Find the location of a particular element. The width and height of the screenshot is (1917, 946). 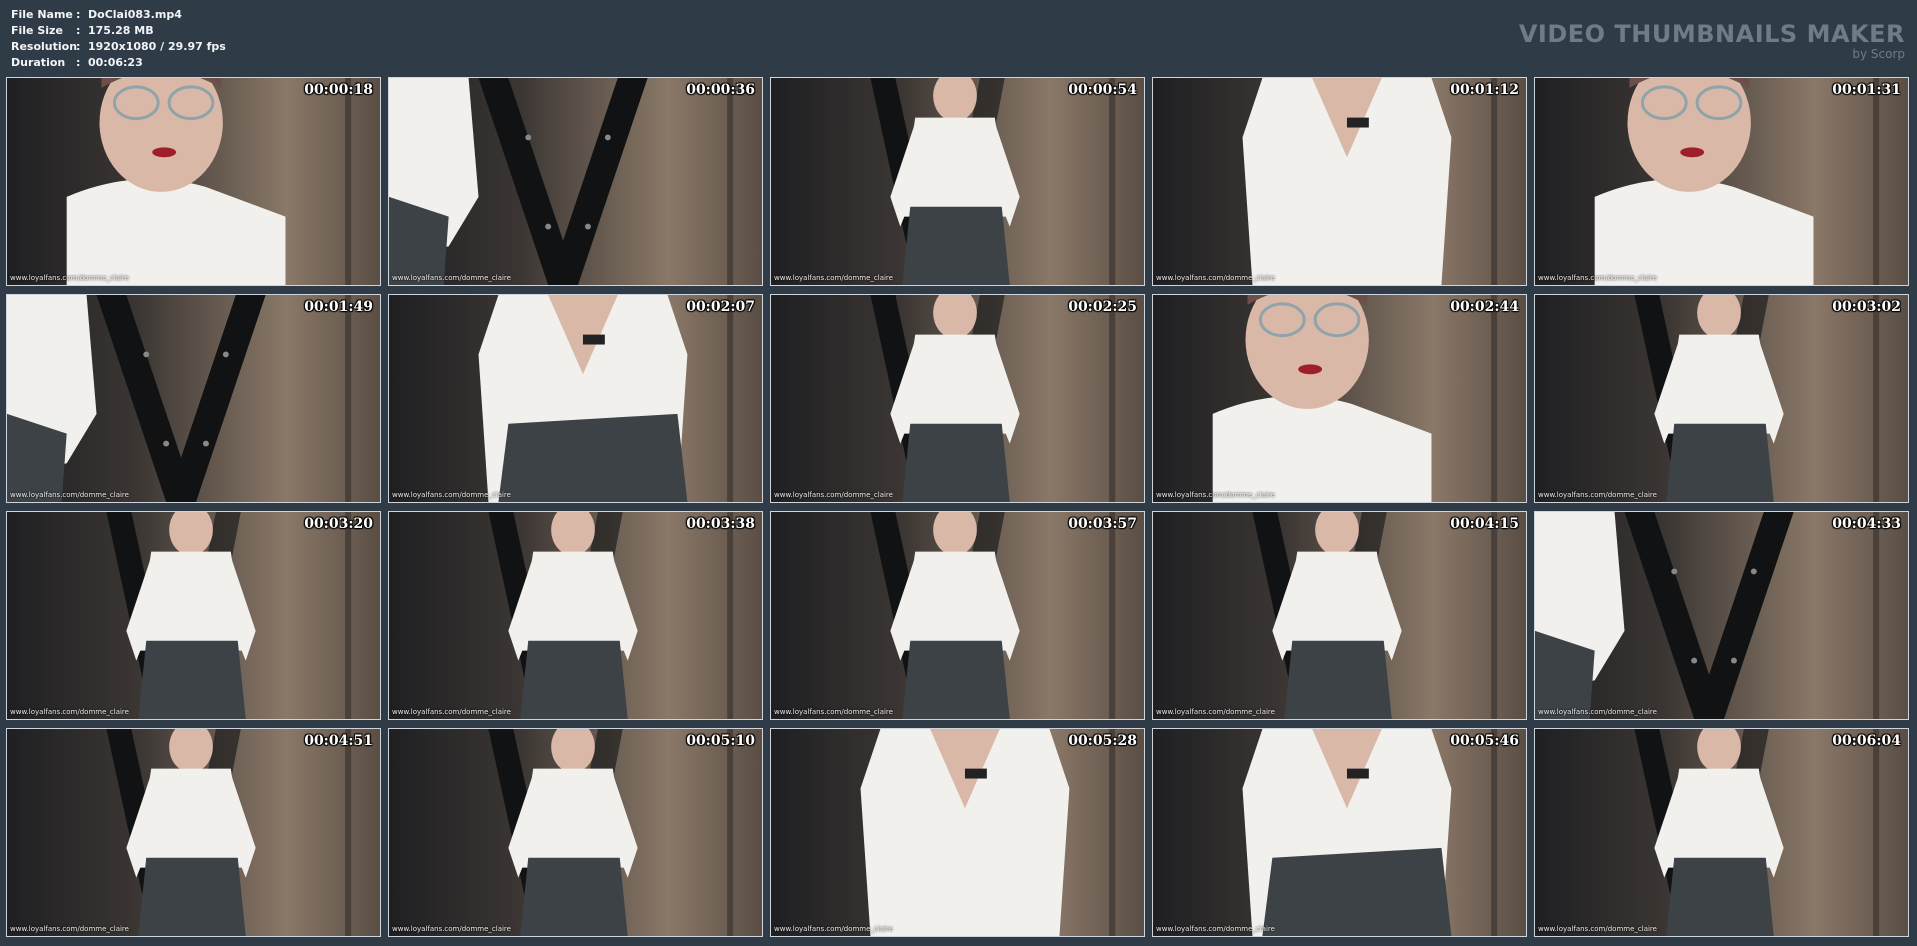

file-size-row: File Size:175.28 MB is located at coordinates (118, 31).